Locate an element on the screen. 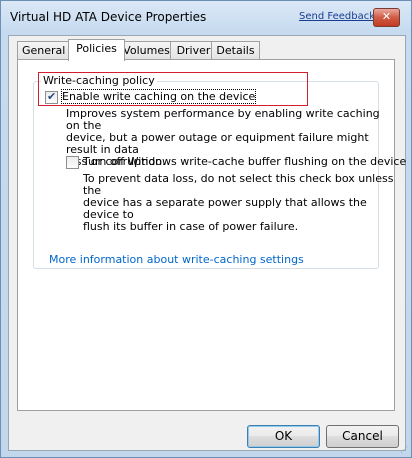 The width and height of the screenshot is (412, 458). tab-volumes: Volumes is located at coordinates (146, 50).